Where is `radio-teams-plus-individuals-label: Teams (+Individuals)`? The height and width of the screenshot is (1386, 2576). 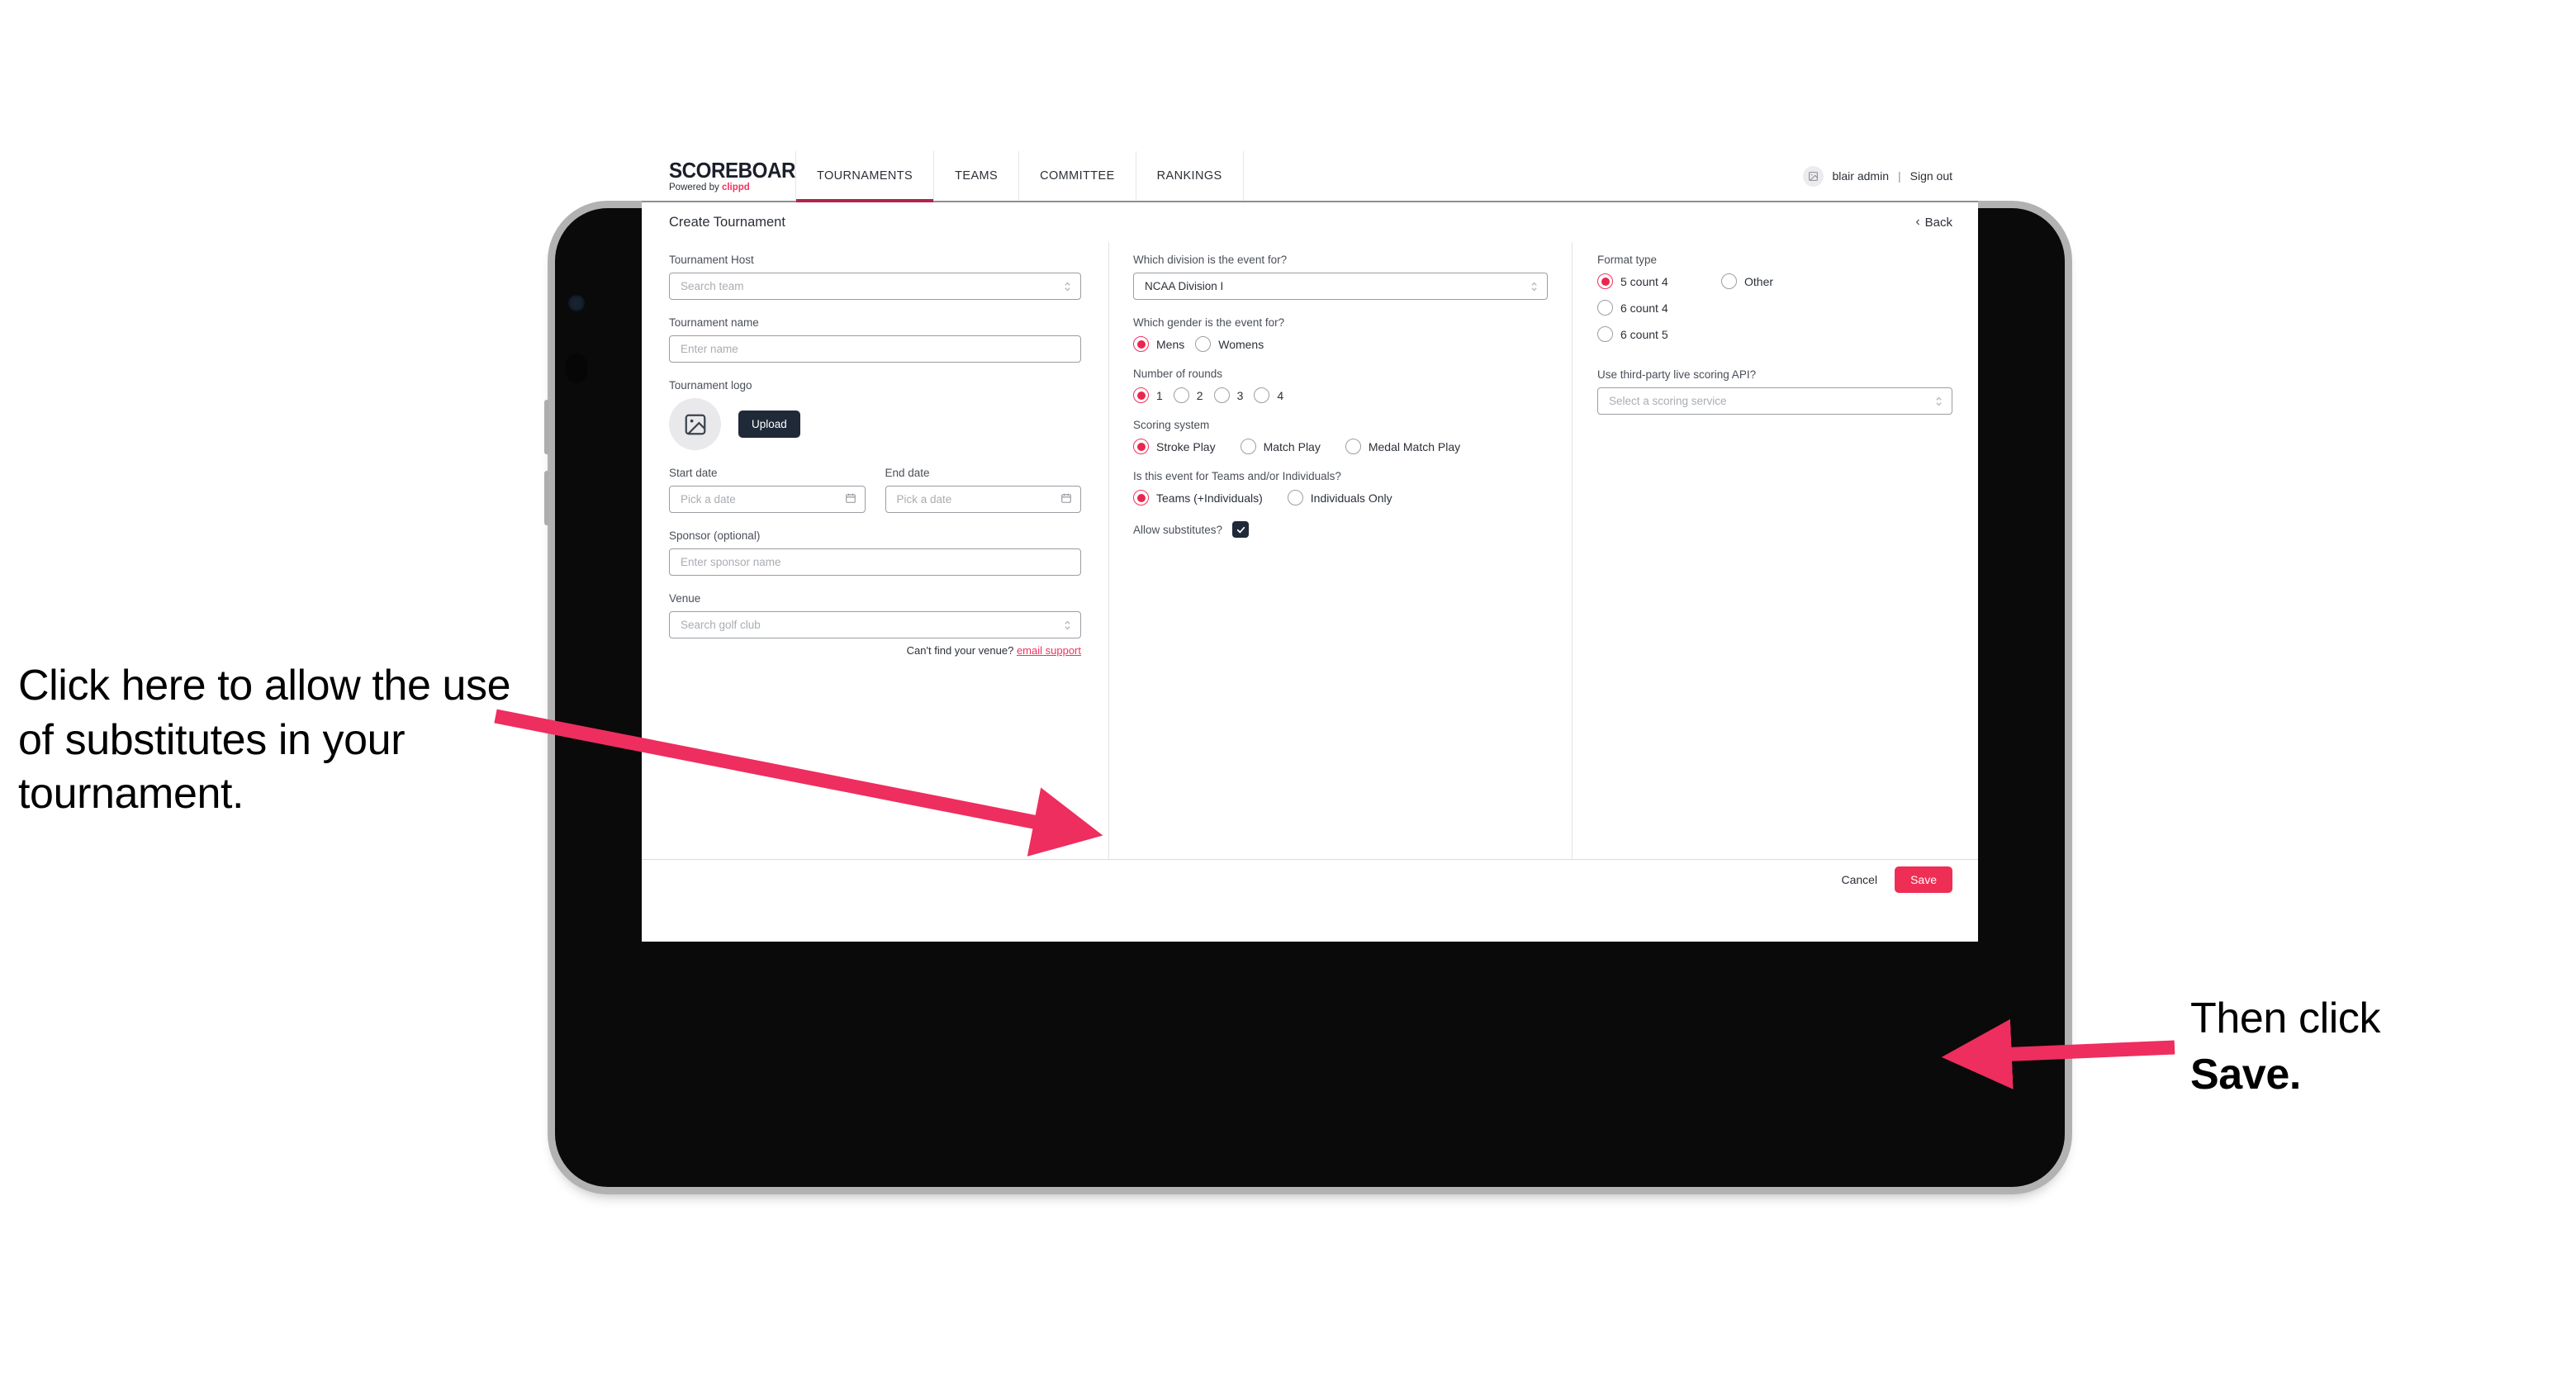
radio-teams-plus-individuals-label: Teams (+Individuals) is located at coordinates (1209, 498).